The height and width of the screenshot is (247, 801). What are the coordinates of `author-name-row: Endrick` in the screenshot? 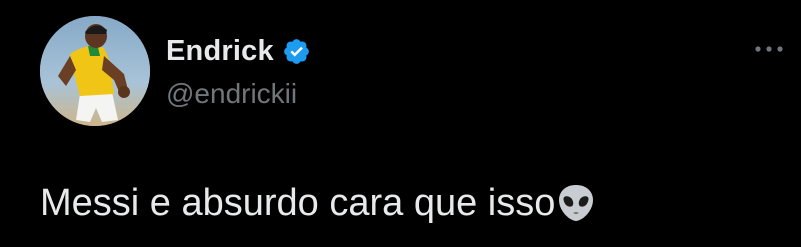 It's located at (238, 51).